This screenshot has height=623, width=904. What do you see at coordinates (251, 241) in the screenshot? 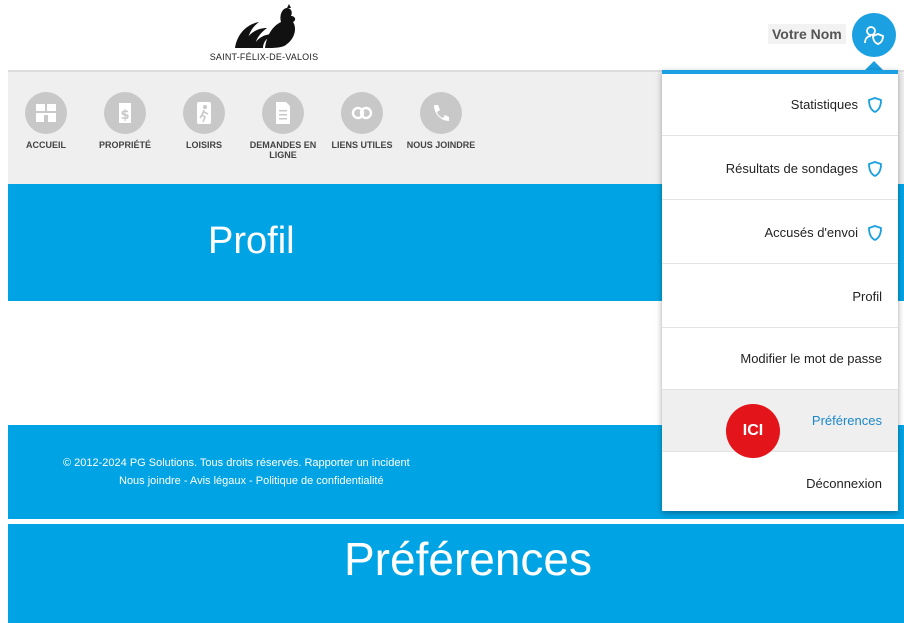
I see `page-title: Profil` at bounding box center [251, 241].